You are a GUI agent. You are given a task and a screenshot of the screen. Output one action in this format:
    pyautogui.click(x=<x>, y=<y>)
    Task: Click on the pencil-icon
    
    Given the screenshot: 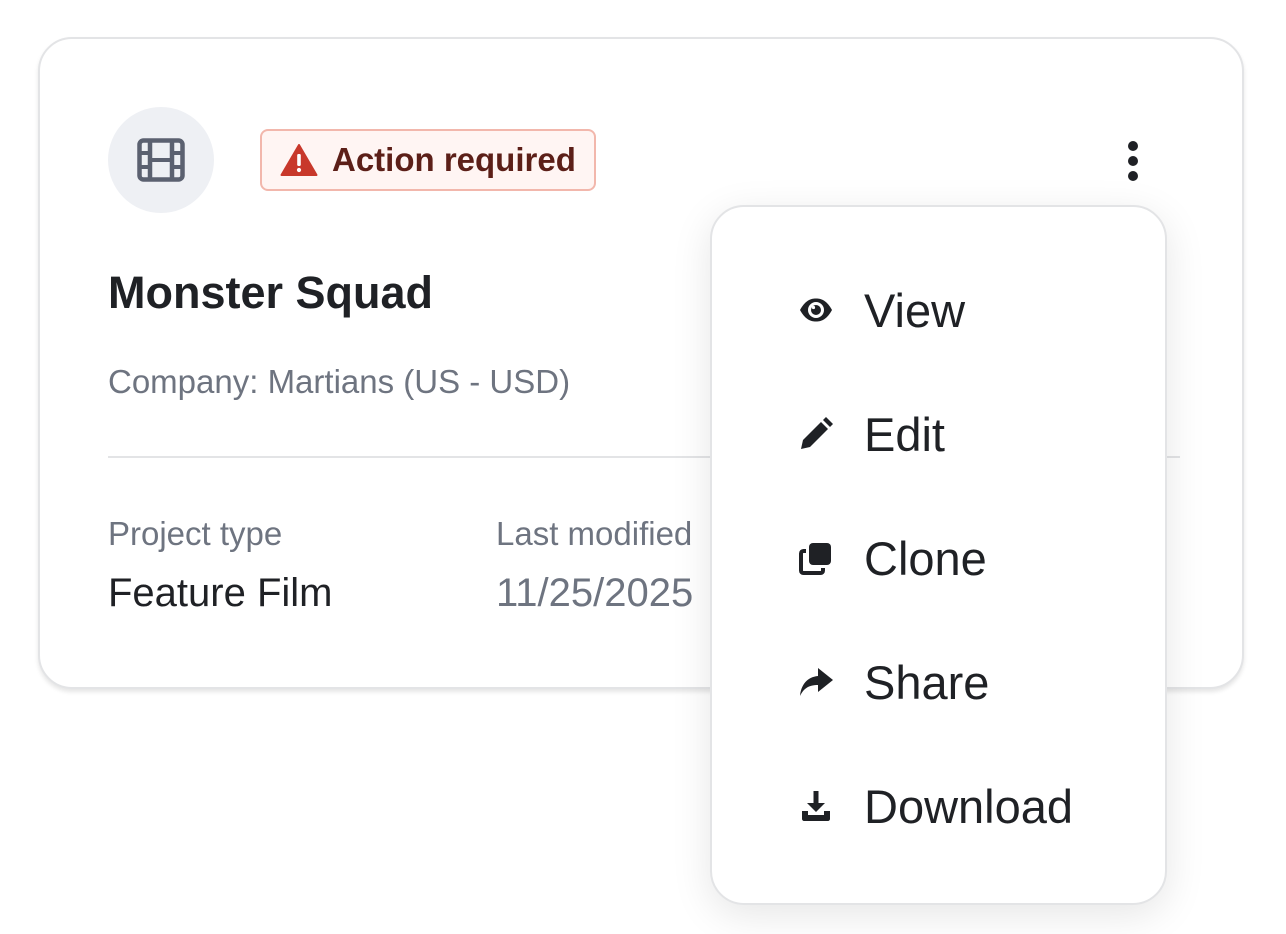 What is the action you would take?
    pyautogui.click(x=816, y=434)
    